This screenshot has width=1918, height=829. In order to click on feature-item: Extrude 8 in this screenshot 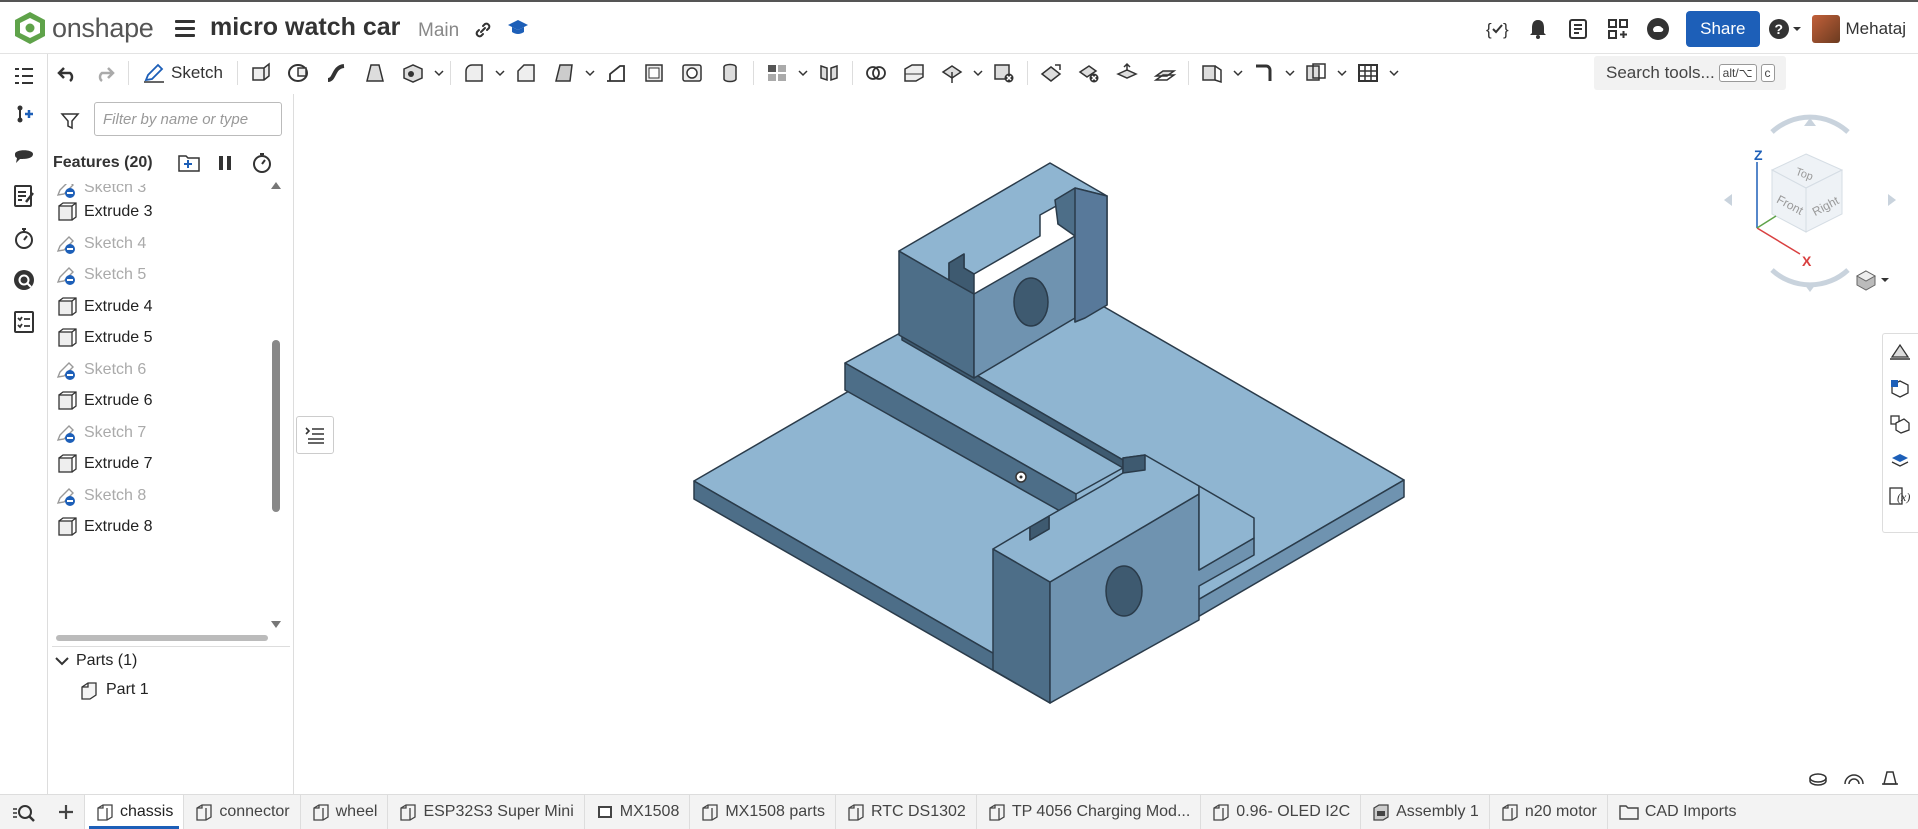, I will do `click(104, 527)`.